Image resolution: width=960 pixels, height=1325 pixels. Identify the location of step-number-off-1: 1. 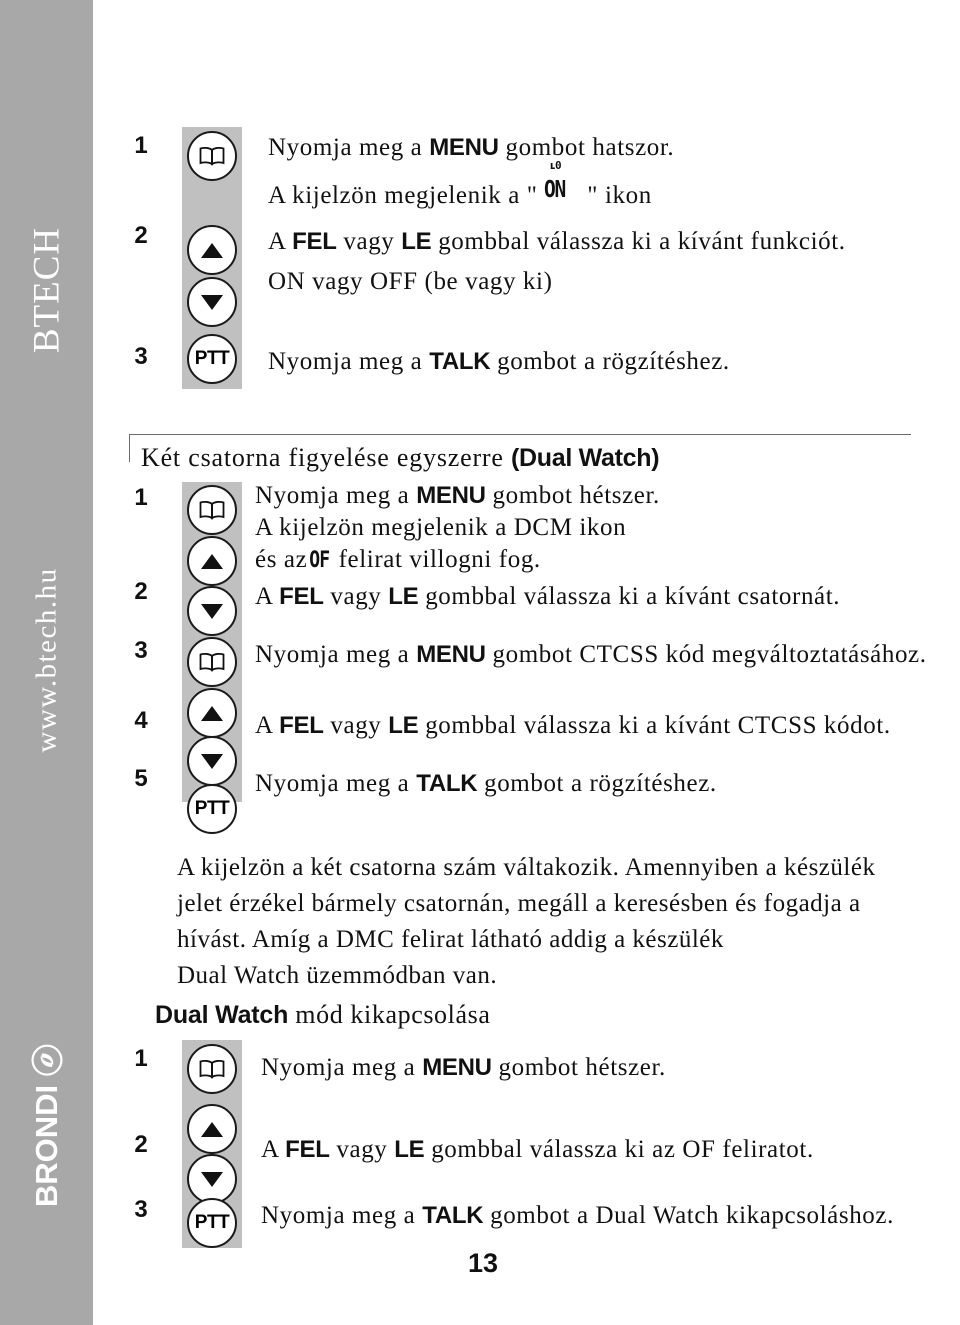
(141, 1058).